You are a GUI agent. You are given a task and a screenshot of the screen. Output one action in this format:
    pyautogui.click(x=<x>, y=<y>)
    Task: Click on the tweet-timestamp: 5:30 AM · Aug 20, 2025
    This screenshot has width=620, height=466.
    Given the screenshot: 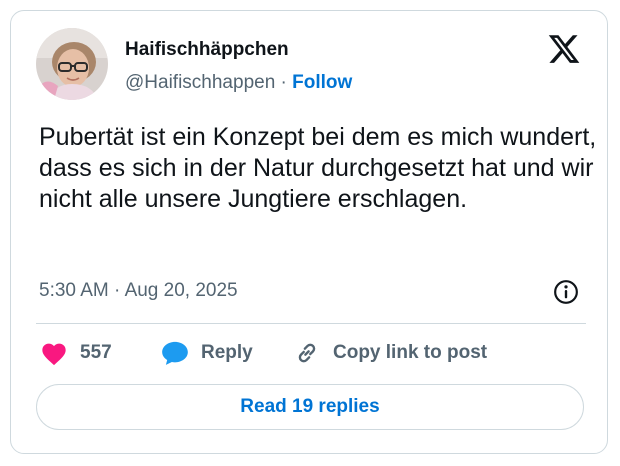 What is the action you would take?
    pyautogui.click(x=138, y=291)
    